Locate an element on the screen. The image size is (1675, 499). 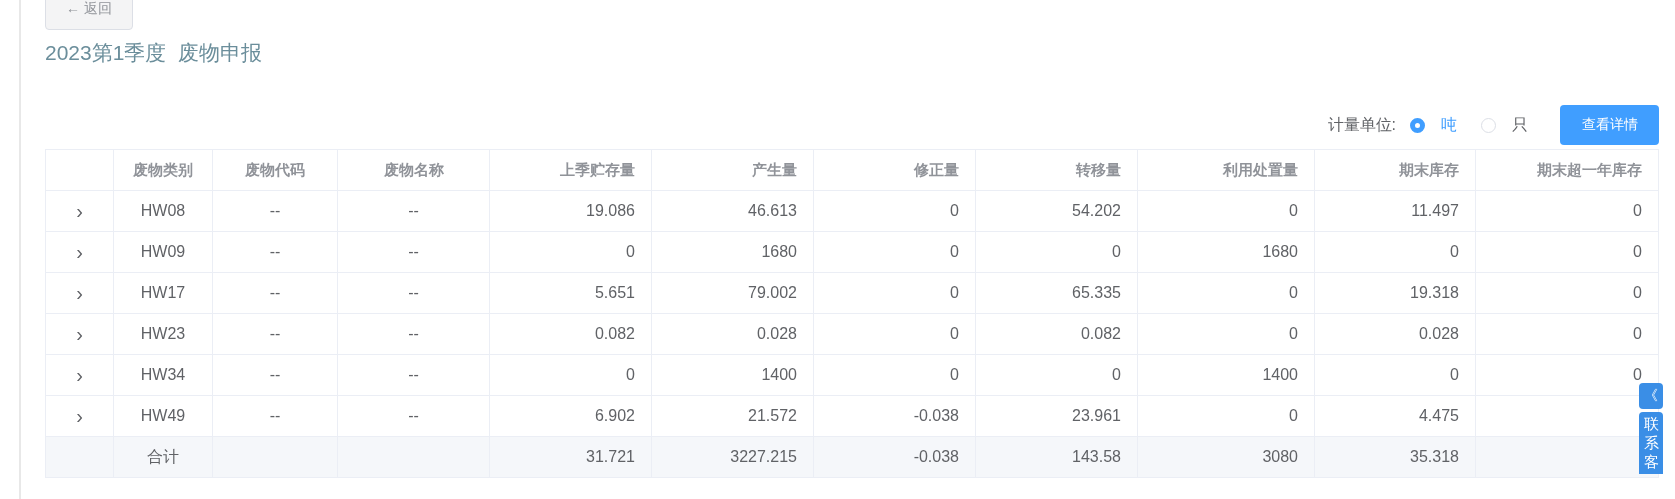
column-header: 废物代码 is located at coordinates (275, 170).